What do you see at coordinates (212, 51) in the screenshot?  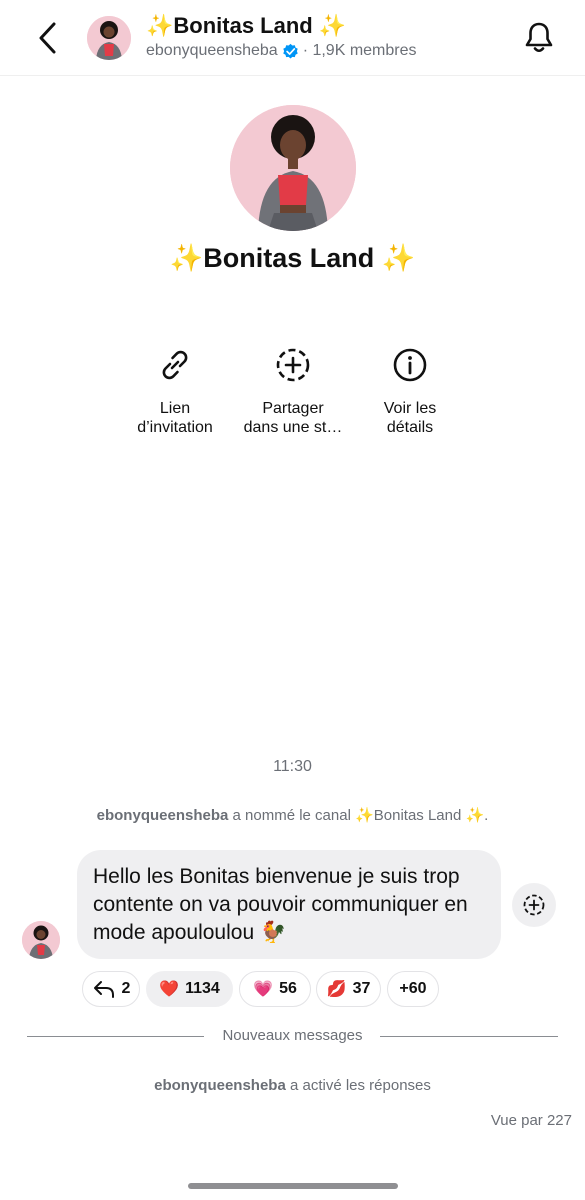 I see `owner-username: ebonyqueensheba` at bounding box center [212, 51].